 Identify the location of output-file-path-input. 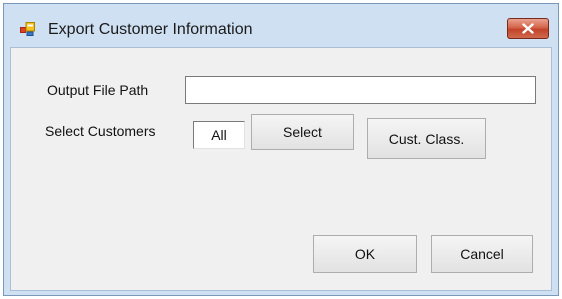
(360, 90).